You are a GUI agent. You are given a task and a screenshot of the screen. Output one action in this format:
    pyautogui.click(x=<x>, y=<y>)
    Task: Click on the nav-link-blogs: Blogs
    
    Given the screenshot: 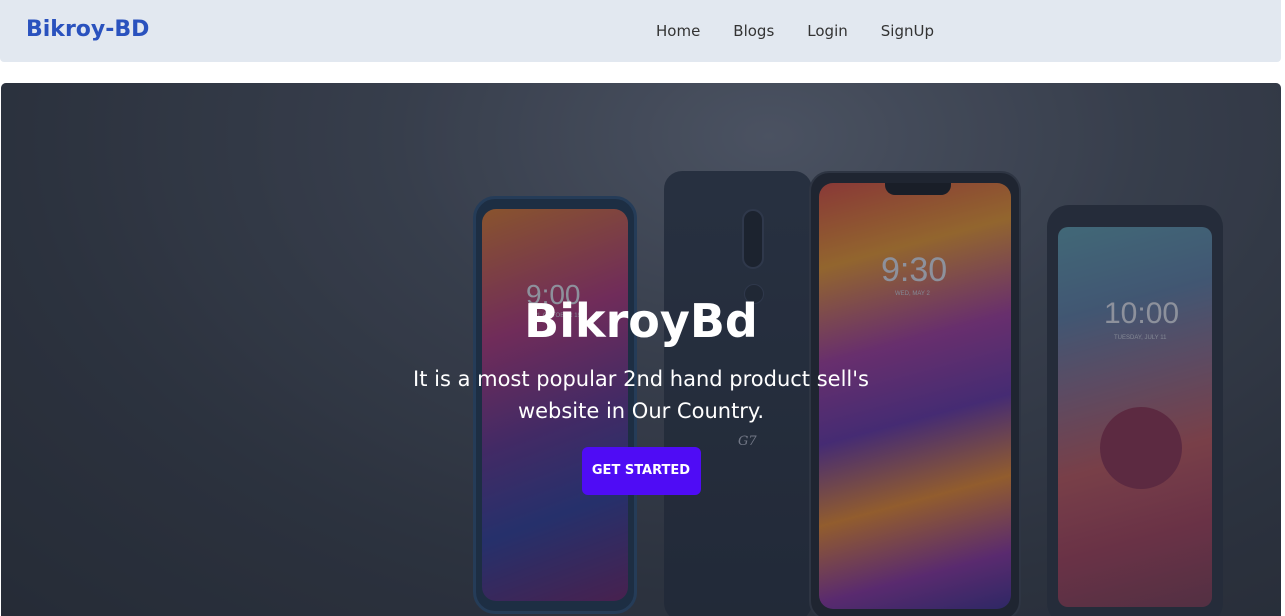 What is the action you would take?
    pyautogui.click(x=753, y=31)
    